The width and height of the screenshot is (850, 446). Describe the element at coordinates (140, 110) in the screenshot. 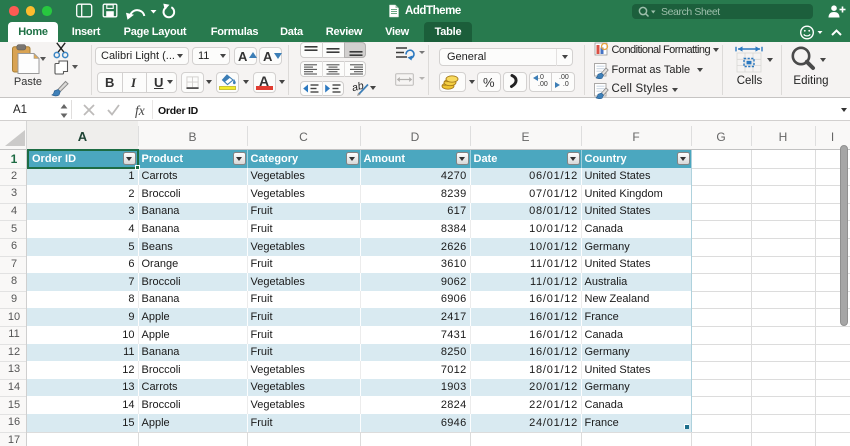

I see `svg-text: fx` at that location.